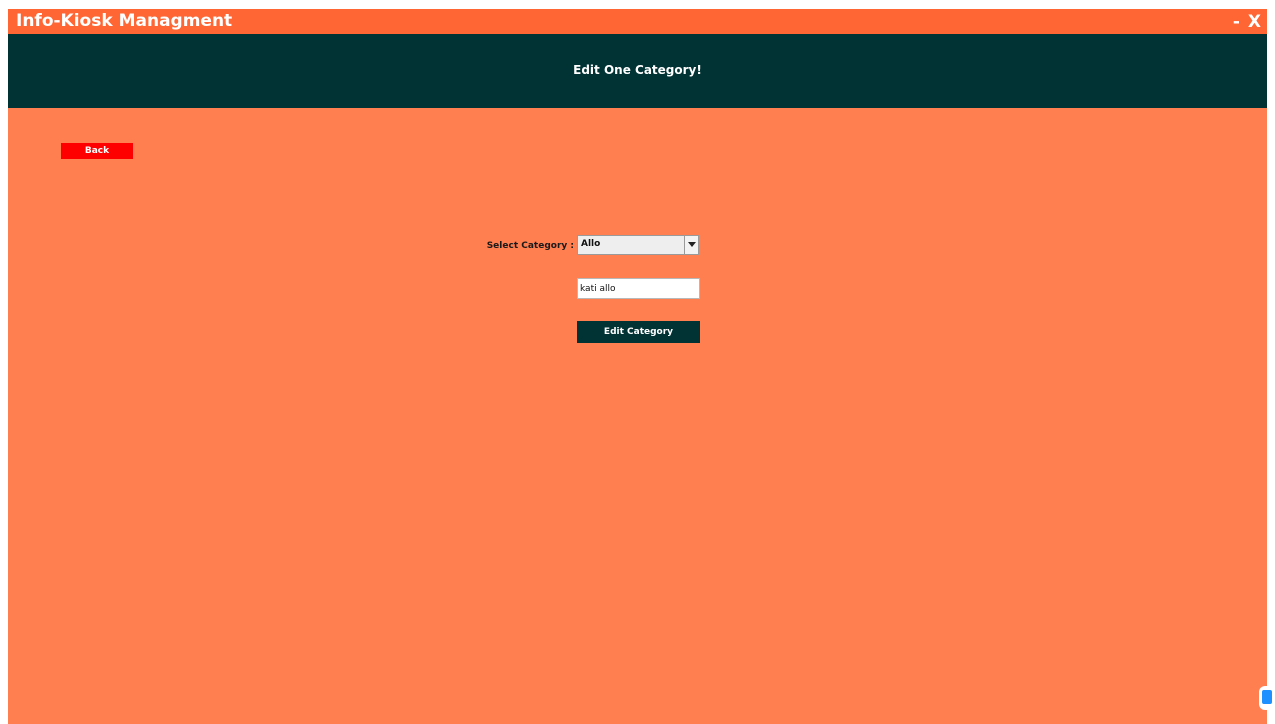 Image resolution: width=1275 pixels, height=724 pixels. I want to click on app-title: Info-Kiosk Managment, so click(124, 21).